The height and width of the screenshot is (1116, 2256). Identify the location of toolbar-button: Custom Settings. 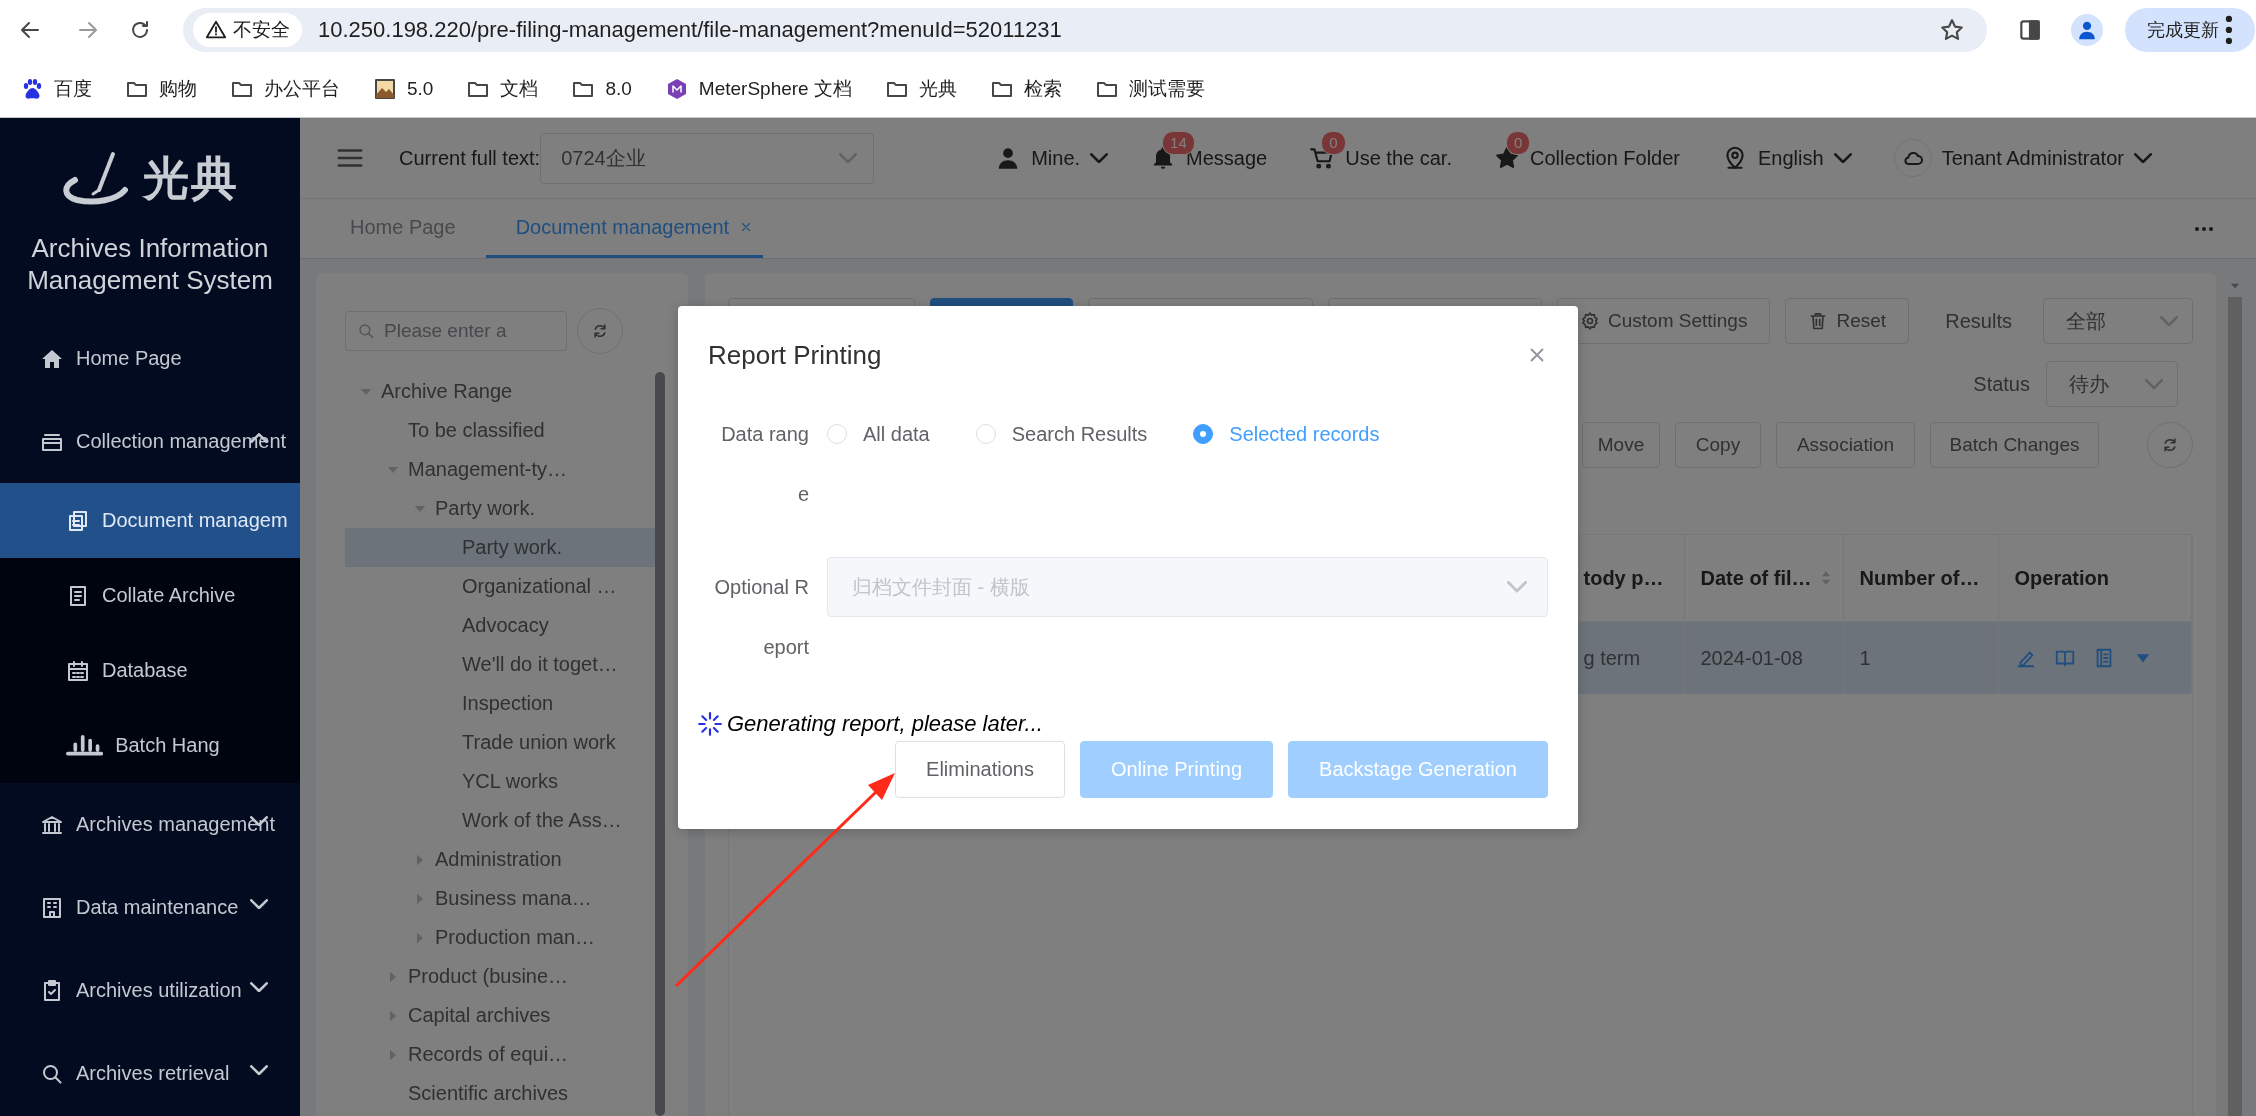
(1664, 321).